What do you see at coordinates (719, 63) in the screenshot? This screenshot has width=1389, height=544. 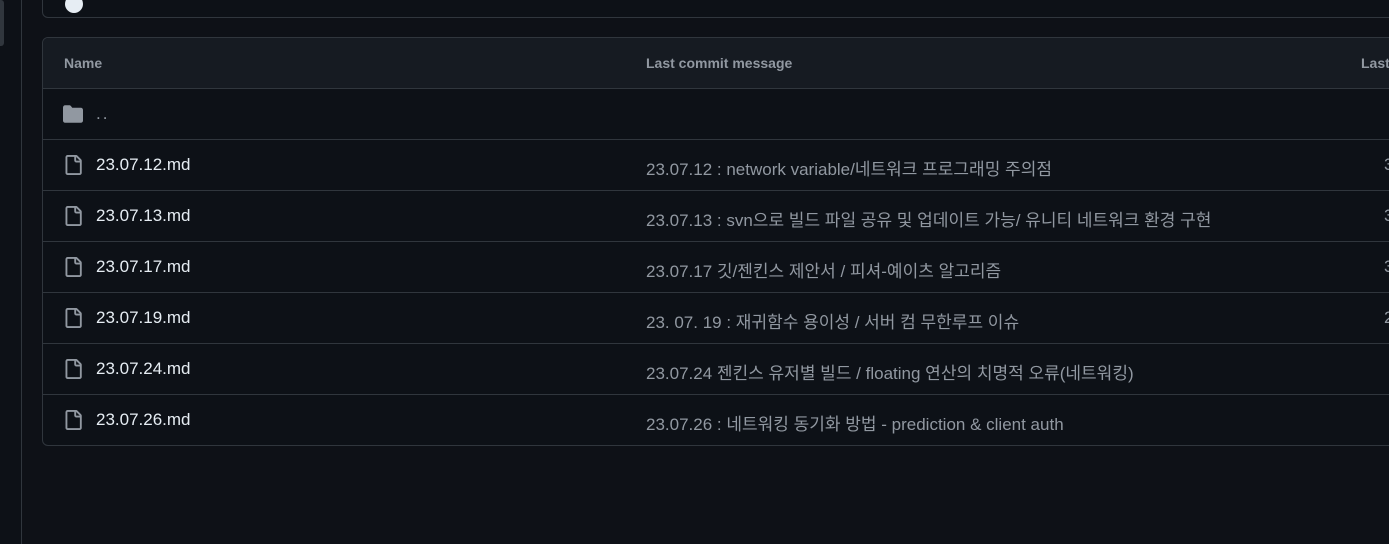 I see `header-last-commit-message: Last commit message` at bounding box center [719, 63].